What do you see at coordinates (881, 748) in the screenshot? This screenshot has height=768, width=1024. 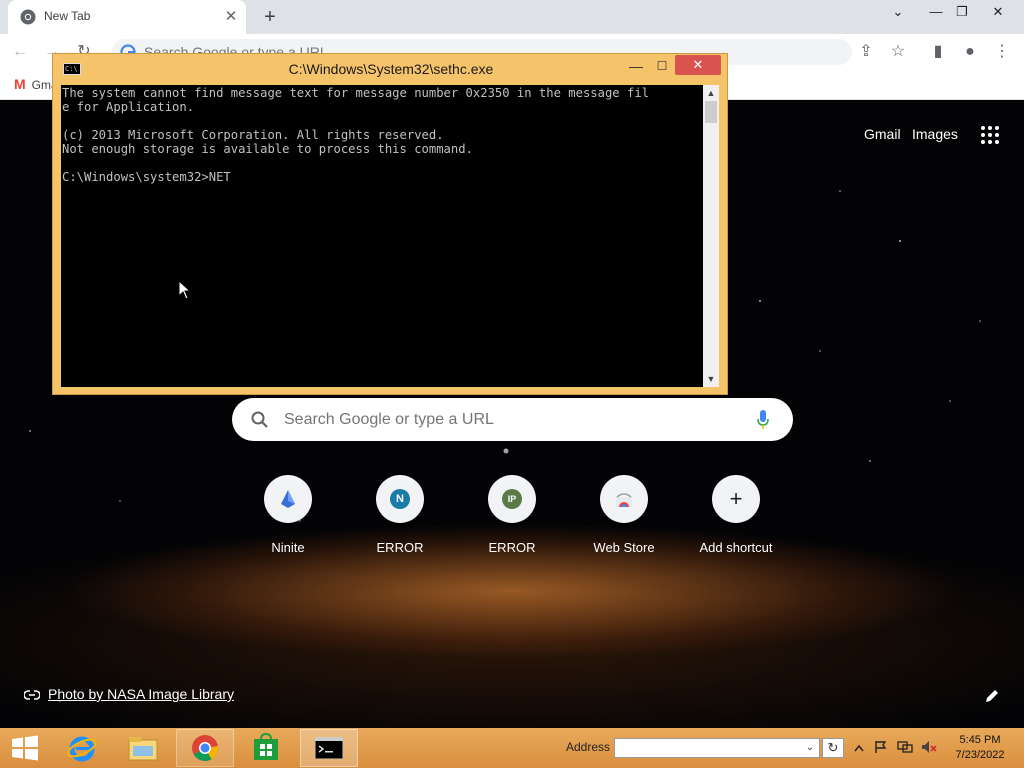 I see `action-center-flag-icon` at bounding box center [881, 748].